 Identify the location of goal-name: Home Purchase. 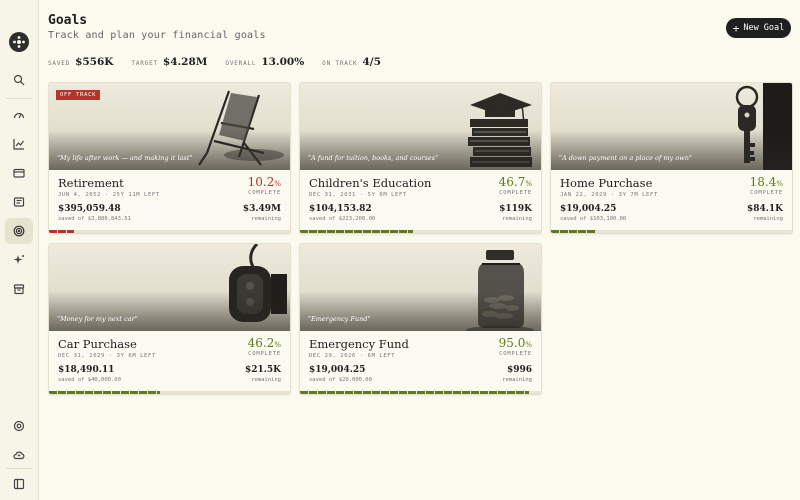
(606, 183).